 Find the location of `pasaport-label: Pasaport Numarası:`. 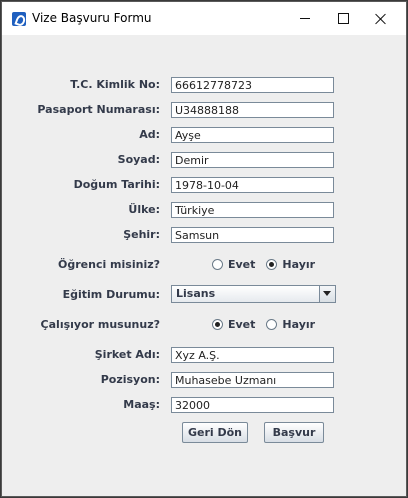

pasaport-label: Pasaport Numarası: is located at coordinates (98, 109).